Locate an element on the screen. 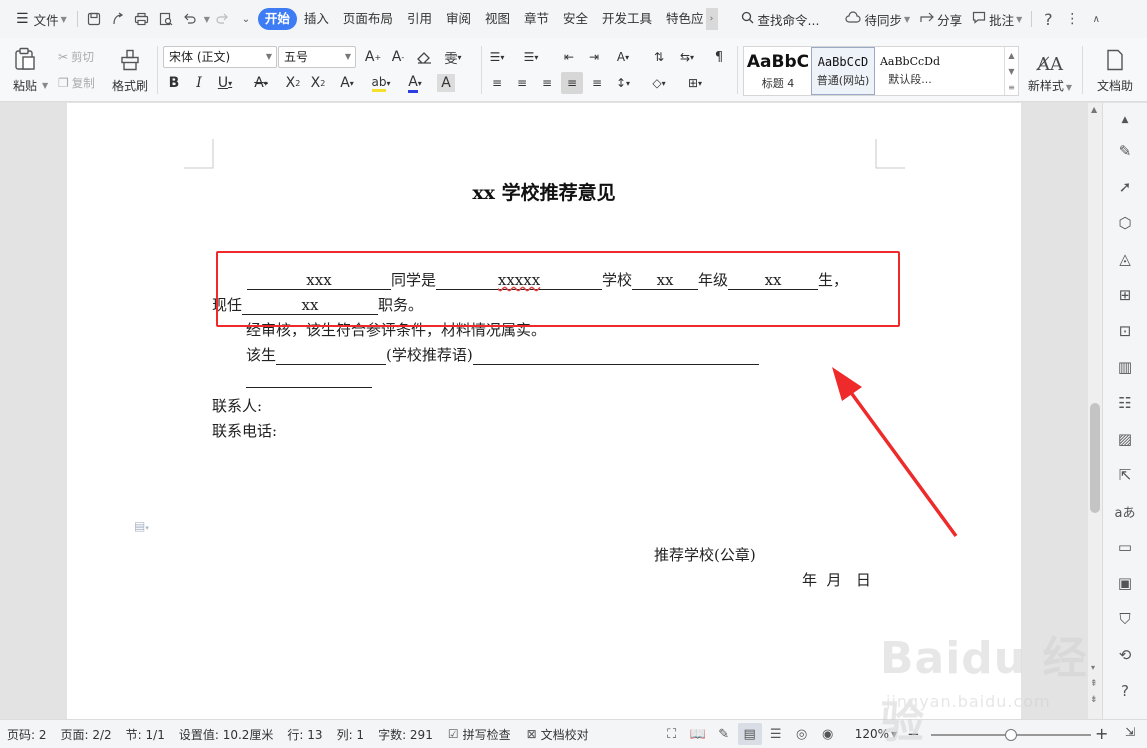 The height and width of the screenshot is (748, 1147). page-up-icon: ▾ is located at coordinates (1093, 667).